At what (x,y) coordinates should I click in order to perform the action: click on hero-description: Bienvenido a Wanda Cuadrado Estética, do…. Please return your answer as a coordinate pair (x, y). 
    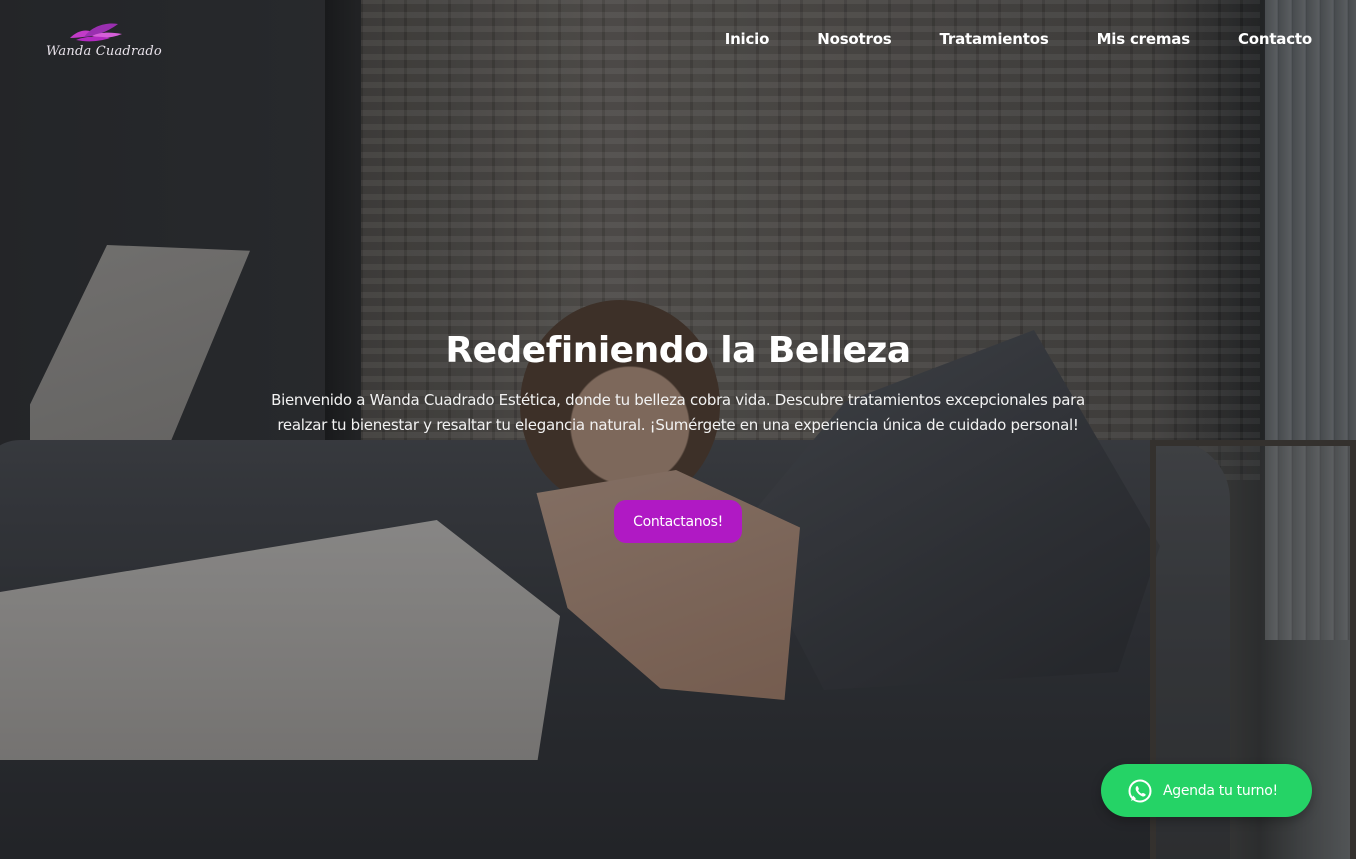
    Looking at the image, I should click on (678, 412).